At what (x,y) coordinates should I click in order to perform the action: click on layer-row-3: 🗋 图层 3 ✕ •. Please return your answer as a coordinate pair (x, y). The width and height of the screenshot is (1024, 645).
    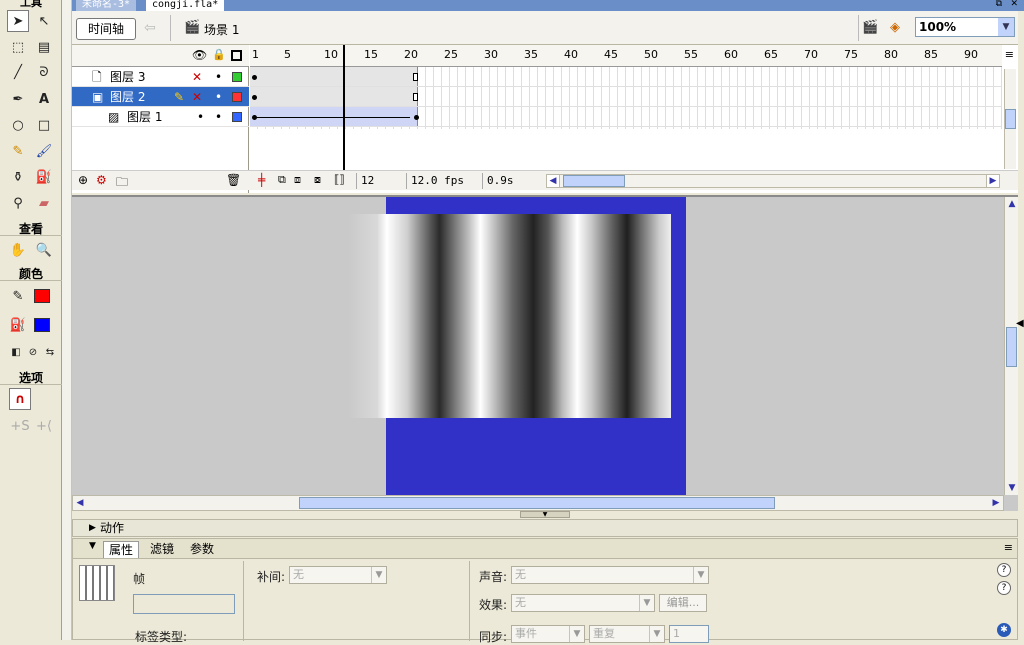
    Looking at the image, I should click on (160, 77).